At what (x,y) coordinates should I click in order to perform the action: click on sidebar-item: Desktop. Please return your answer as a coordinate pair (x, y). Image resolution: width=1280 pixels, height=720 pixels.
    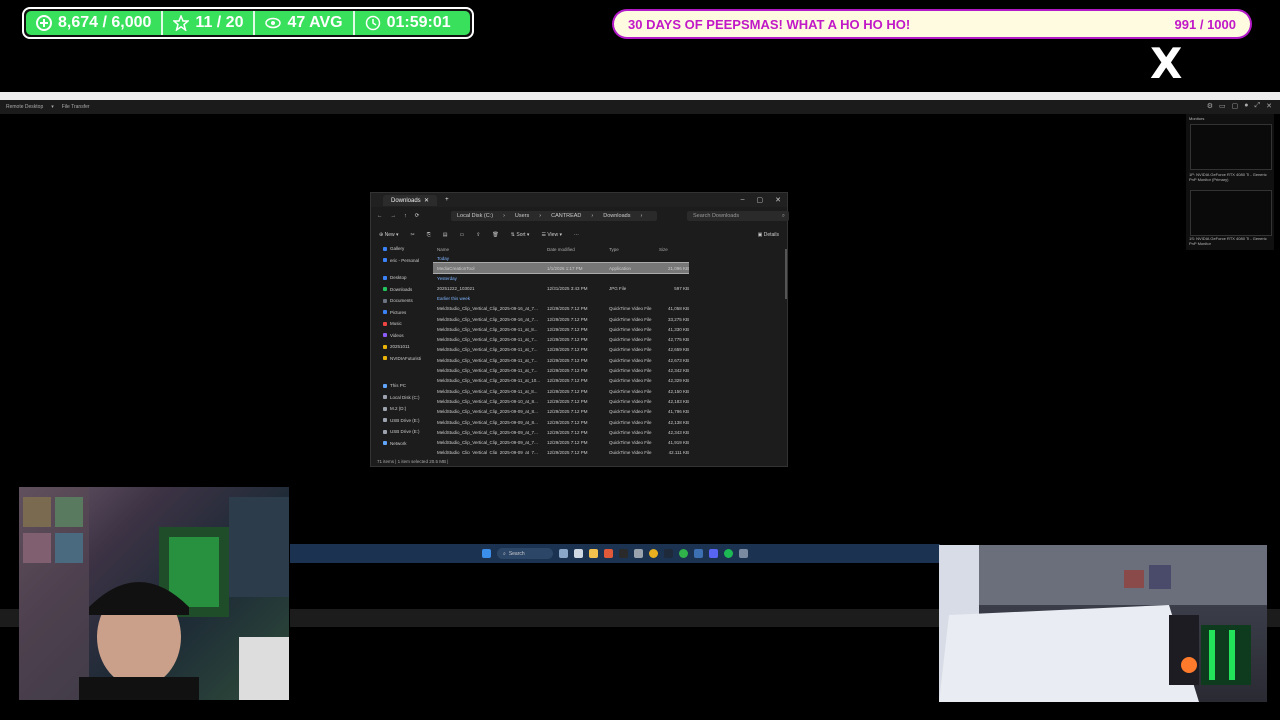
    Looking at the image, I should click on (402, 278).